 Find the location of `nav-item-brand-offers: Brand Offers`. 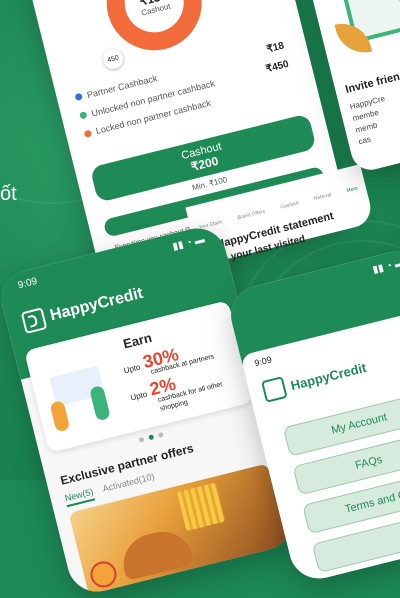

nav-item-brand-offers: Brand Offers is located at coordinates (251, 215).